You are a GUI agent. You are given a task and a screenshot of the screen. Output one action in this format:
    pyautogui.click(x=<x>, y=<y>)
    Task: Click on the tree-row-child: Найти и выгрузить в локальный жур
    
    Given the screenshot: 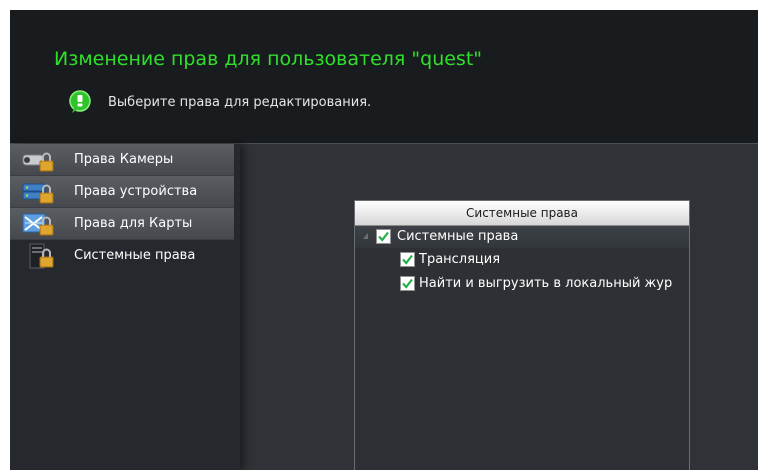 What is the action you would take?
    pyautogui.click(x=522, y=284)
    